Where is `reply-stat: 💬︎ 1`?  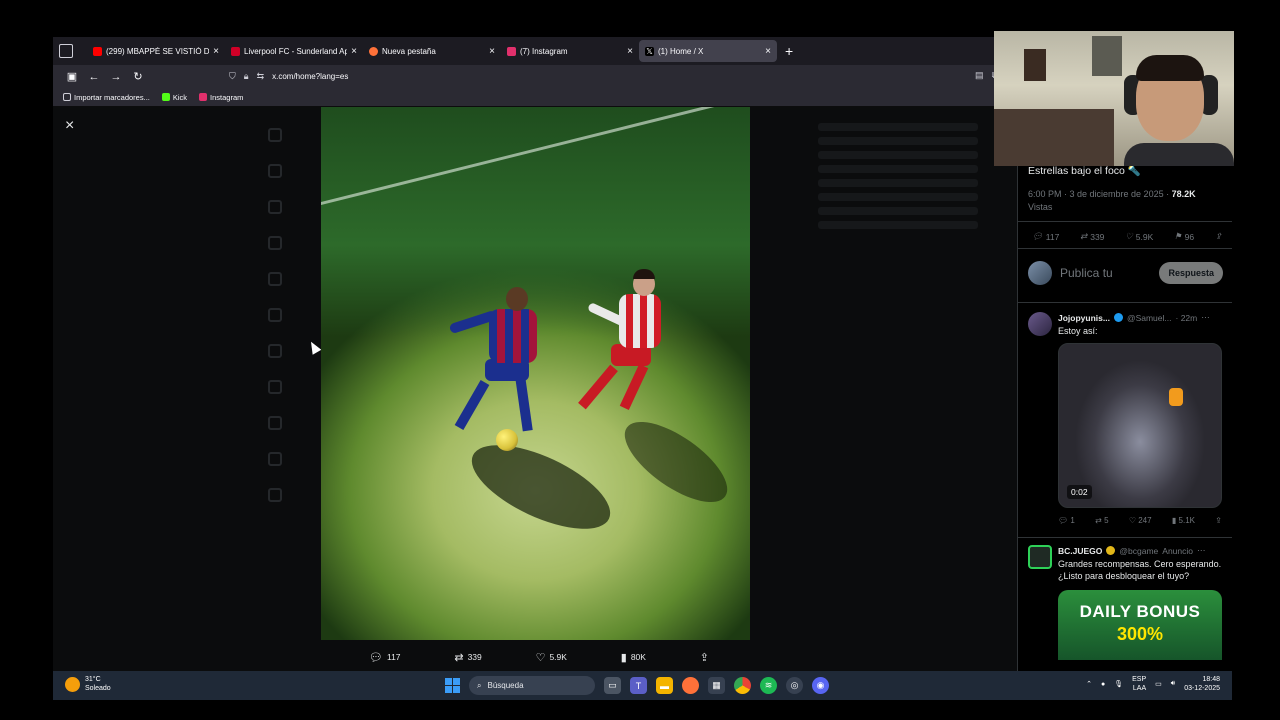
reply-stat: 💬︎ 1 is located at coordinates (1066, 520).